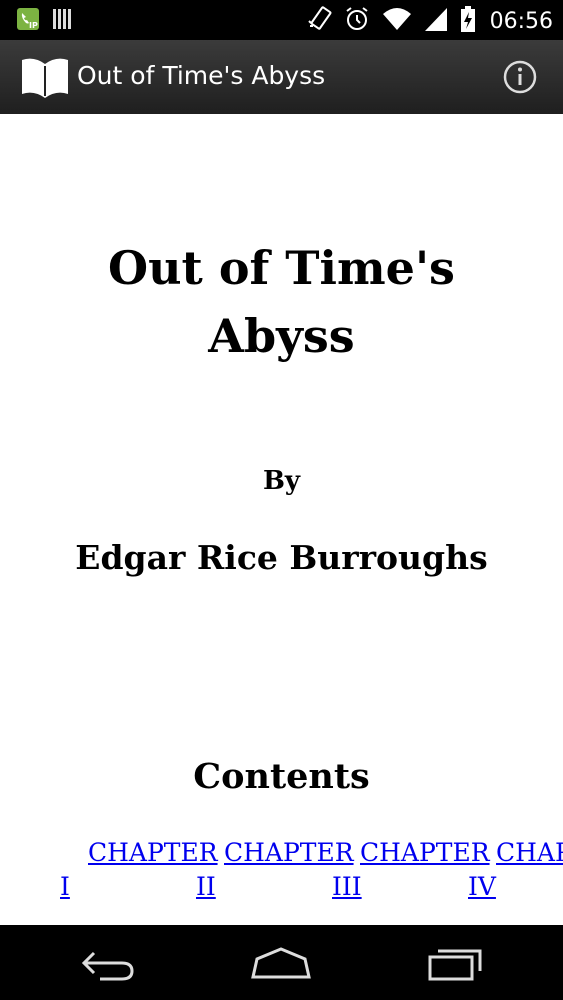  Describe the element at coordinates (281, 776) in the screenshot. I see `contents-heading: Contents` at that location.